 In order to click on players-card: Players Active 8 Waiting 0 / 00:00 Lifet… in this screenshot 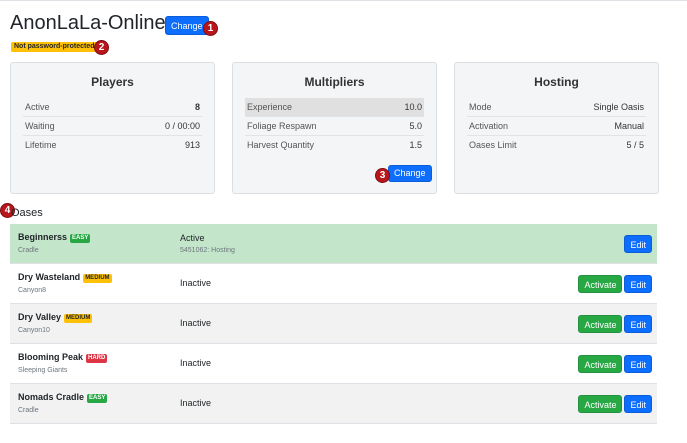, I will do `click(112, 128)`.